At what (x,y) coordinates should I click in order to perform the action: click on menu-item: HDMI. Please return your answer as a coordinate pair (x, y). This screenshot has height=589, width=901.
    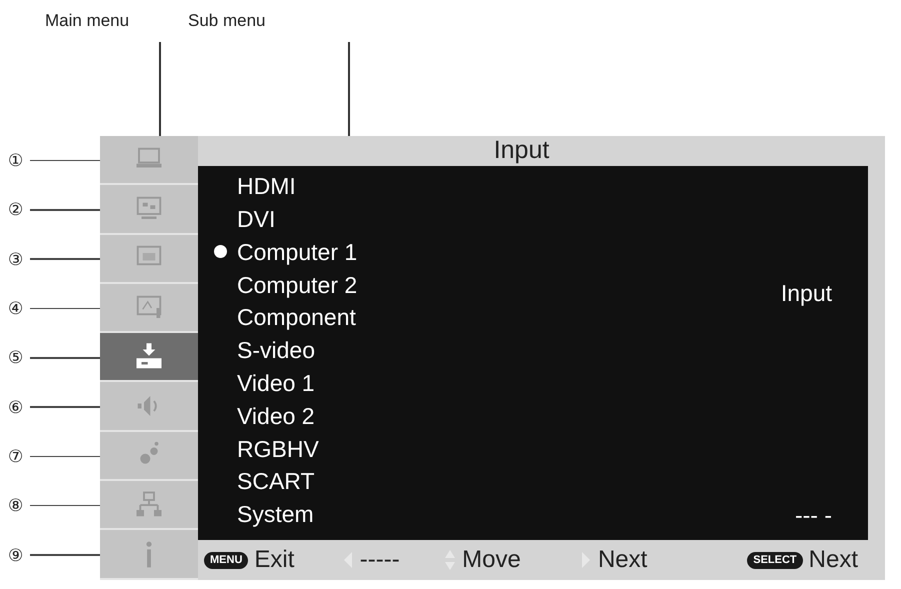
    Looking at the image, I should click on (266, 186).